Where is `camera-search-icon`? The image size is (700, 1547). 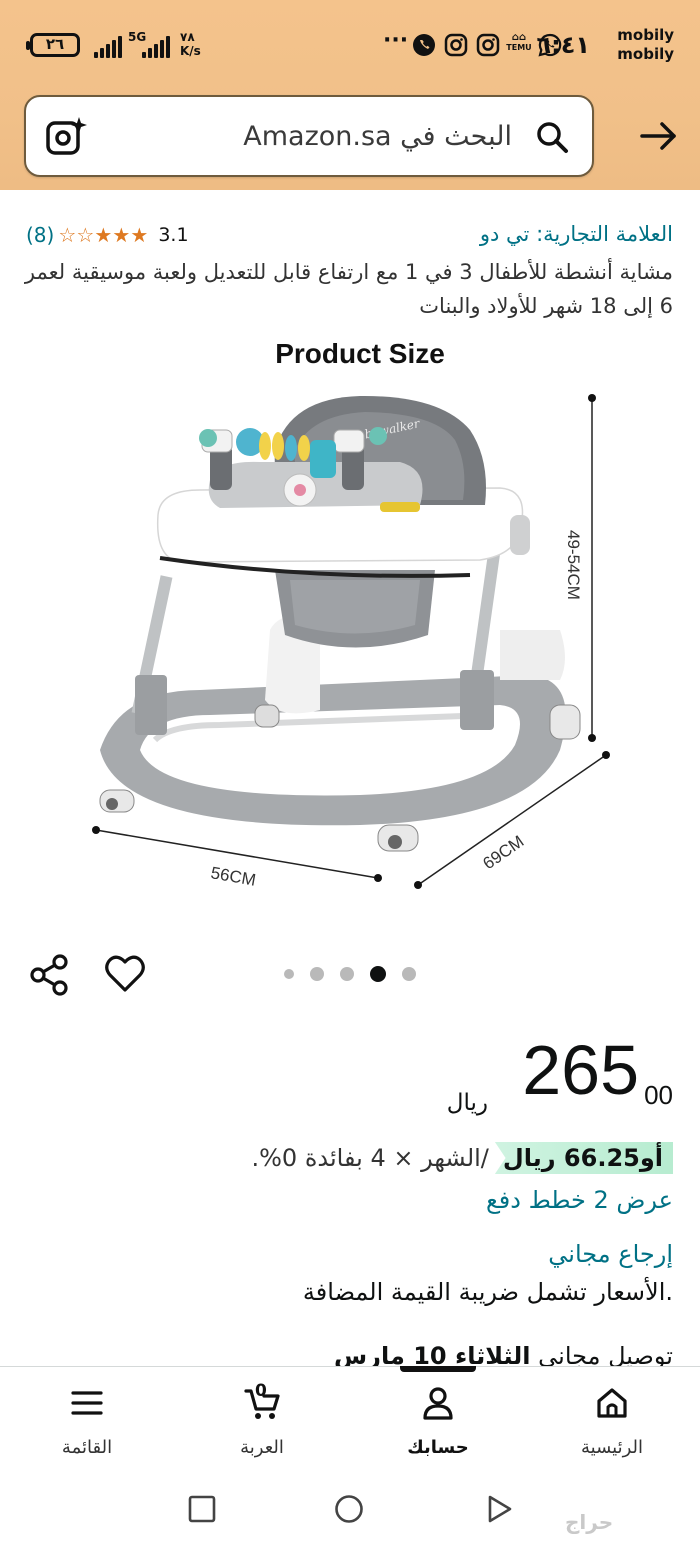
camera-search-icon is located at coordinates (66, 137).